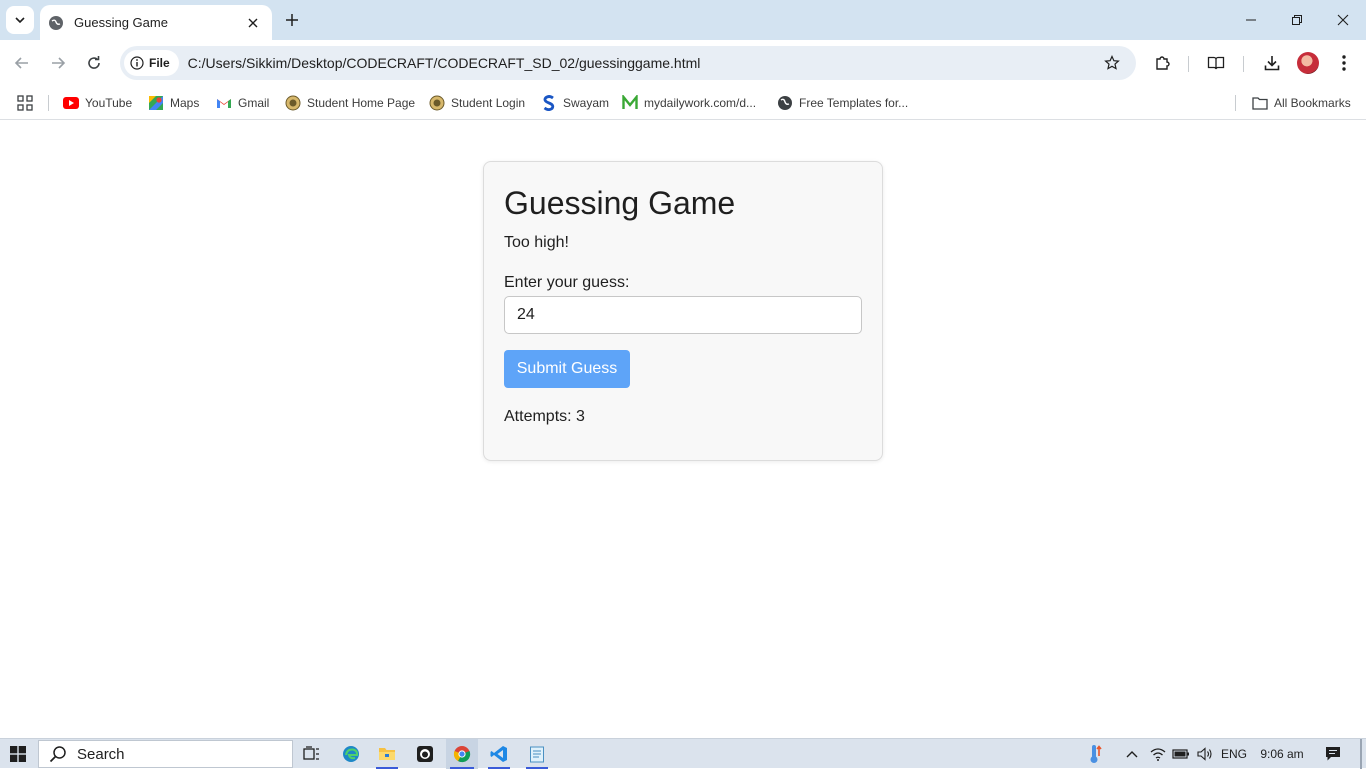 Image resolution: width=1366 pixels, height=769 pixels. What do you see at coordinates (620, 203) in the screenshot?
I see `page-title: Guessing Game` at bounding box center [620, 203].